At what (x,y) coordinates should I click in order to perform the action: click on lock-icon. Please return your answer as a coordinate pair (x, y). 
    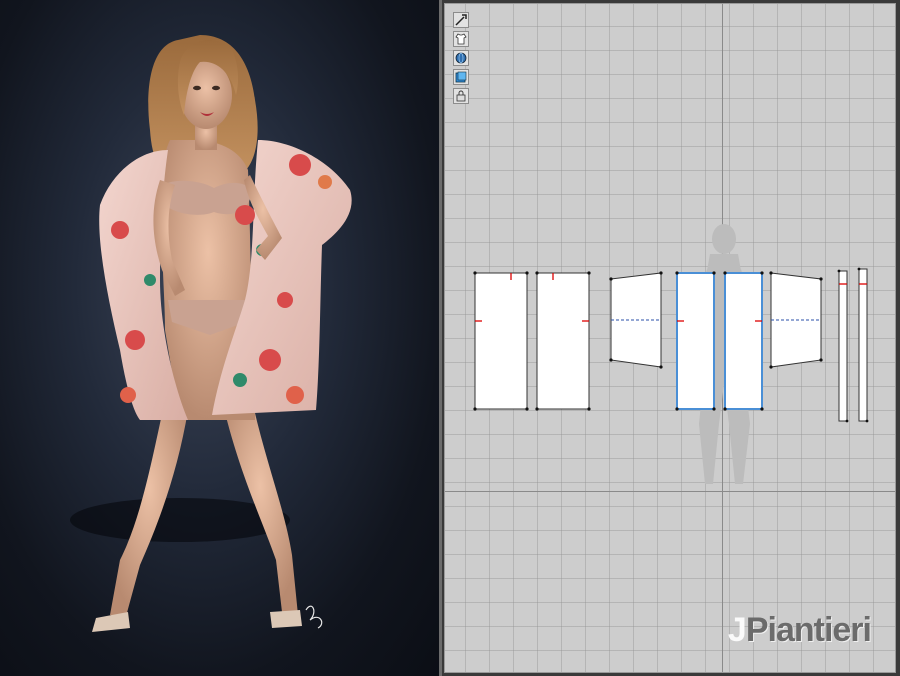
    Looking at the image, I should click on (461, 96).